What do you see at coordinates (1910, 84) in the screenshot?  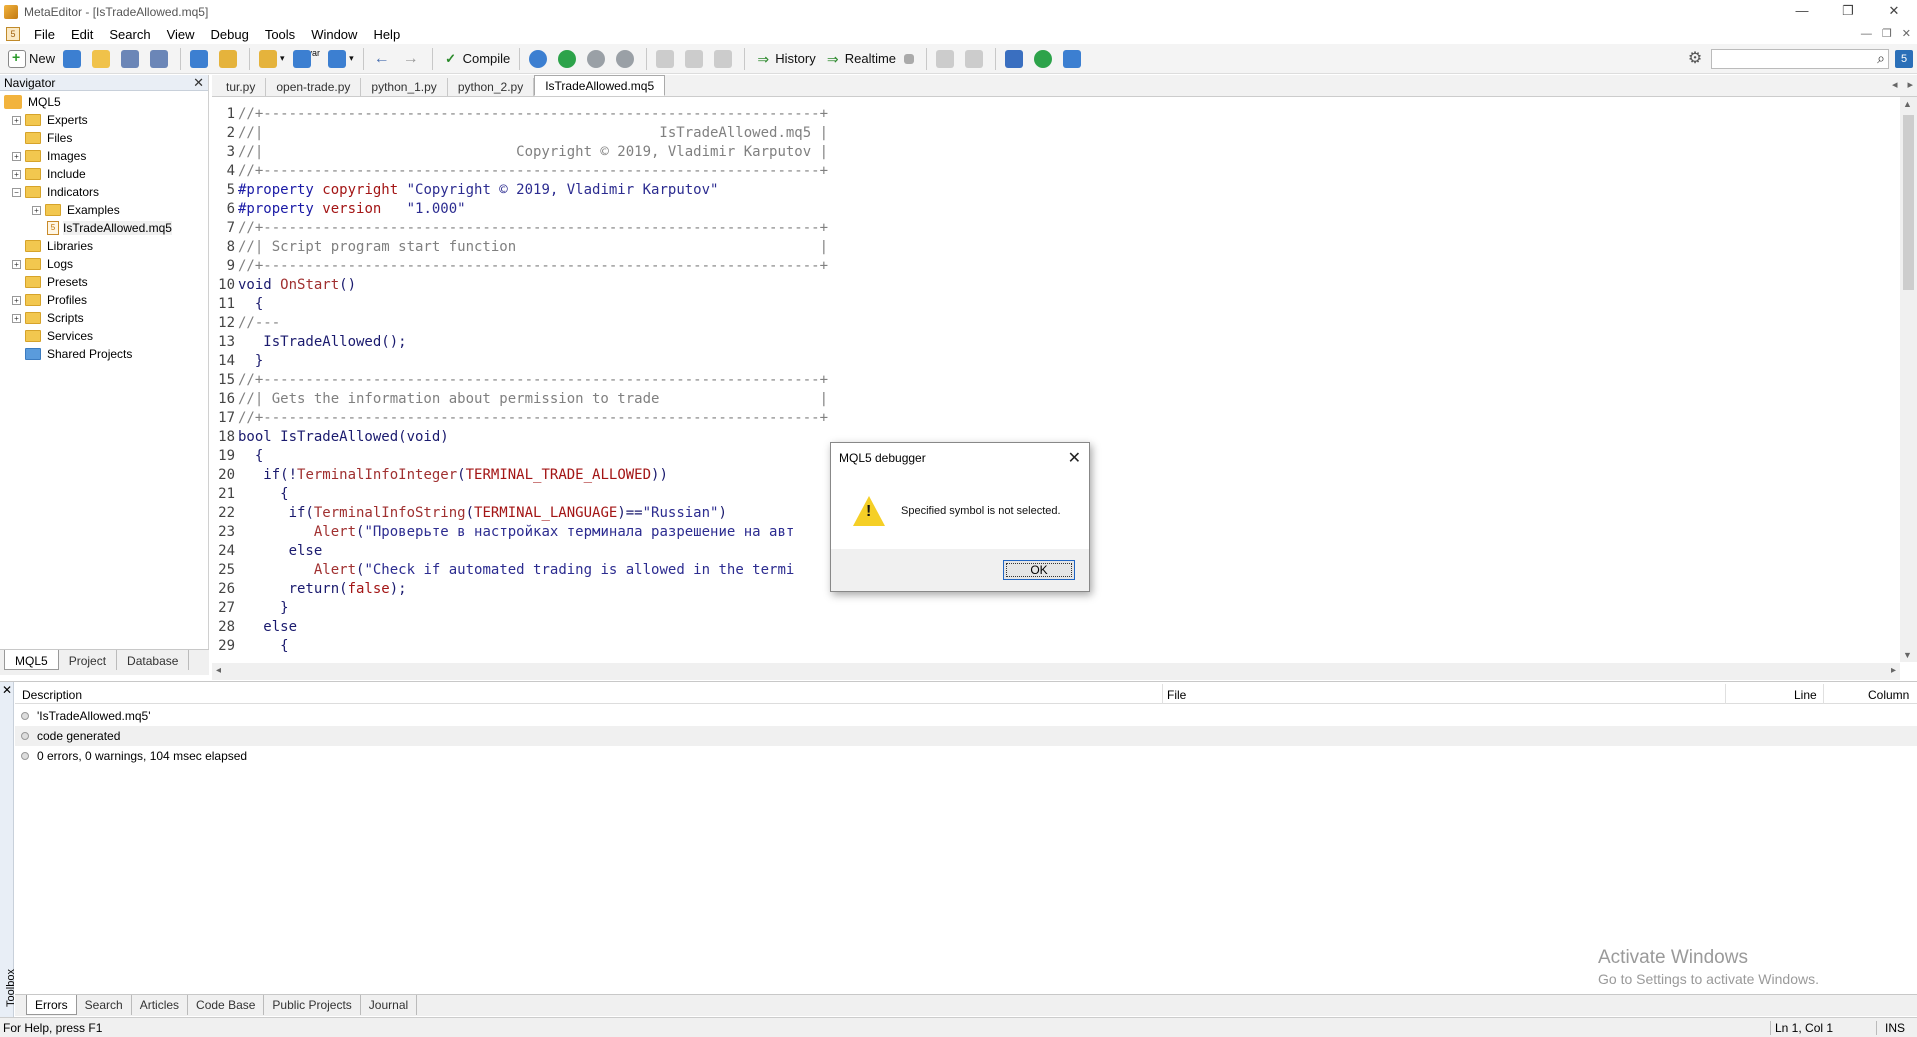 I see `tab-next-icon: ▸` at bounding box center [1910, 84].